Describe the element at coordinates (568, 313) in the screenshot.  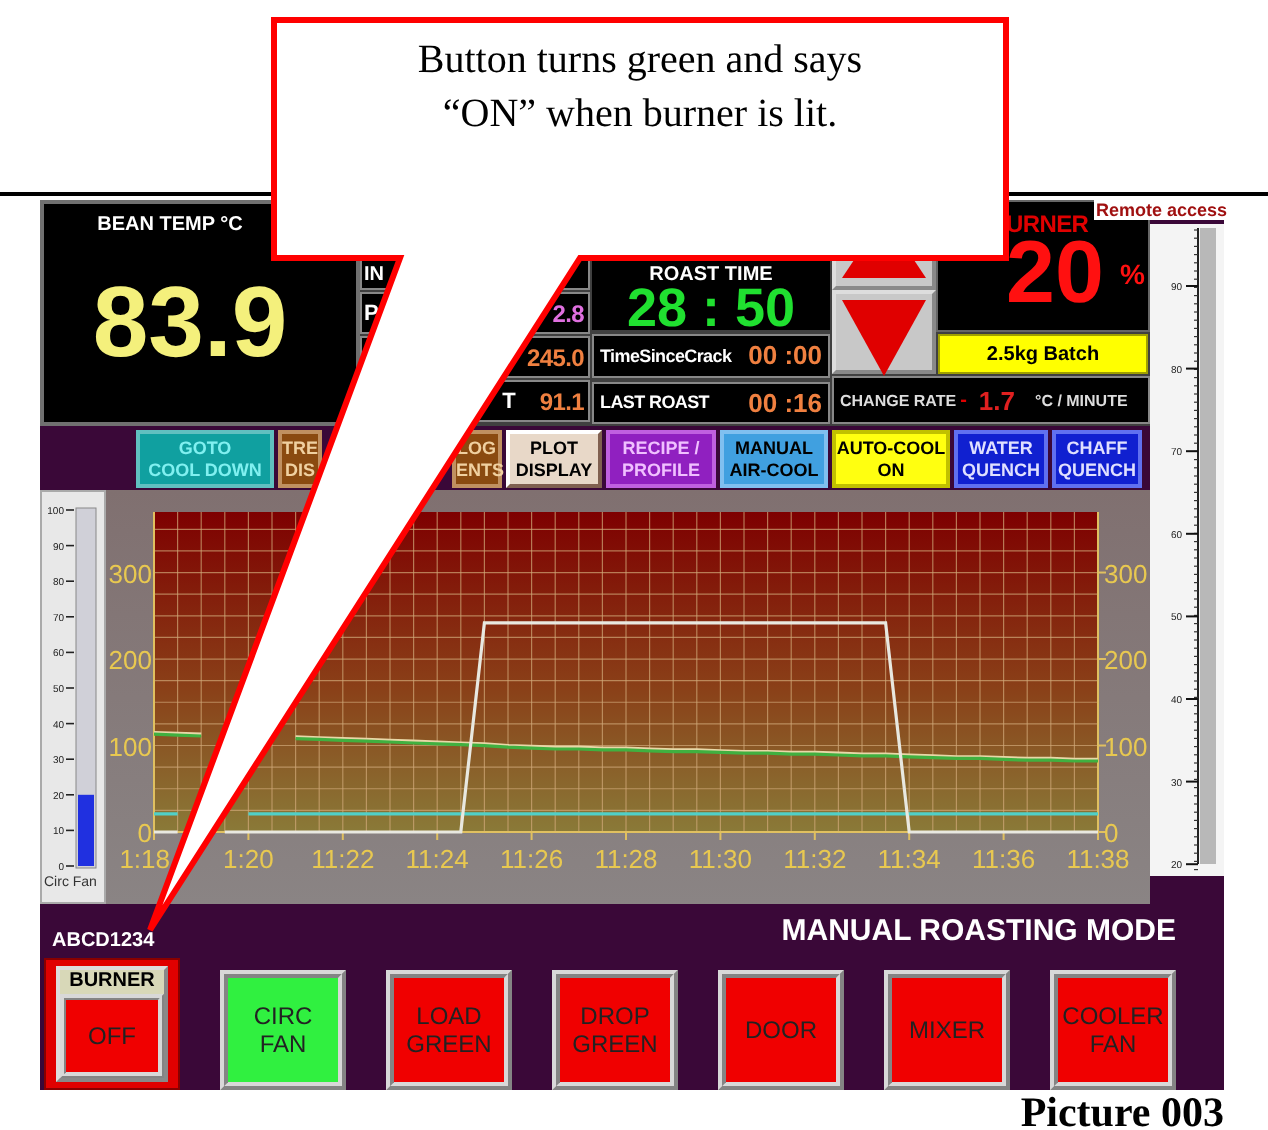
I see `readout-value: 2.8` at that location.